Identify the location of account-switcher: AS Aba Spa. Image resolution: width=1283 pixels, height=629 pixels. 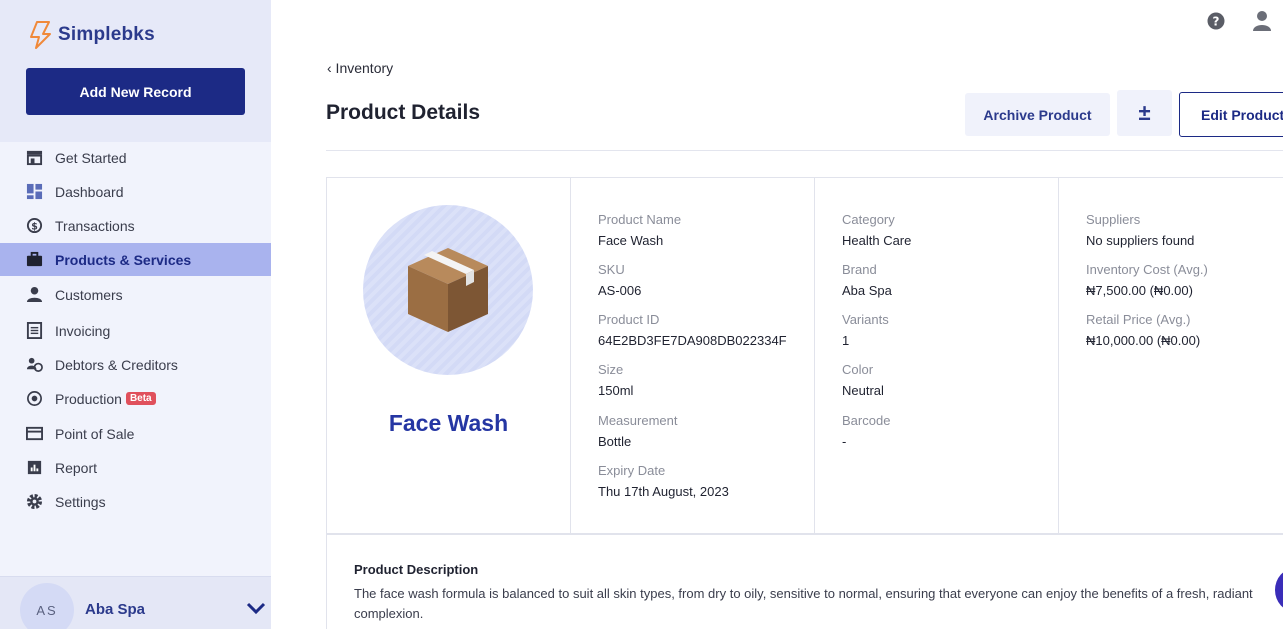
(135, 602).